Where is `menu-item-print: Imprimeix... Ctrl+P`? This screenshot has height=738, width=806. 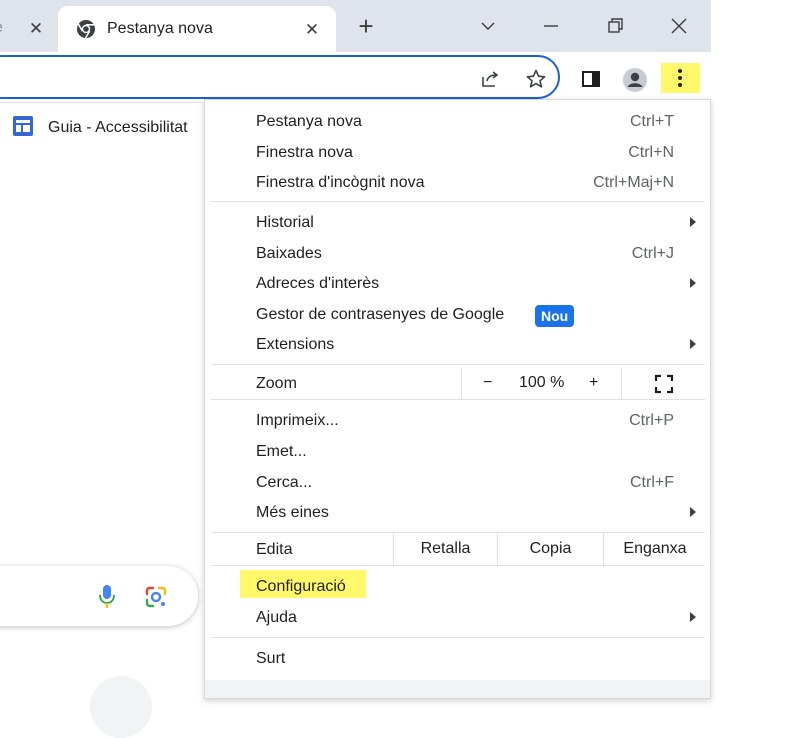 menu-item-print: Imprimeix... Ctrl+P is located at coordinates (457, 421).